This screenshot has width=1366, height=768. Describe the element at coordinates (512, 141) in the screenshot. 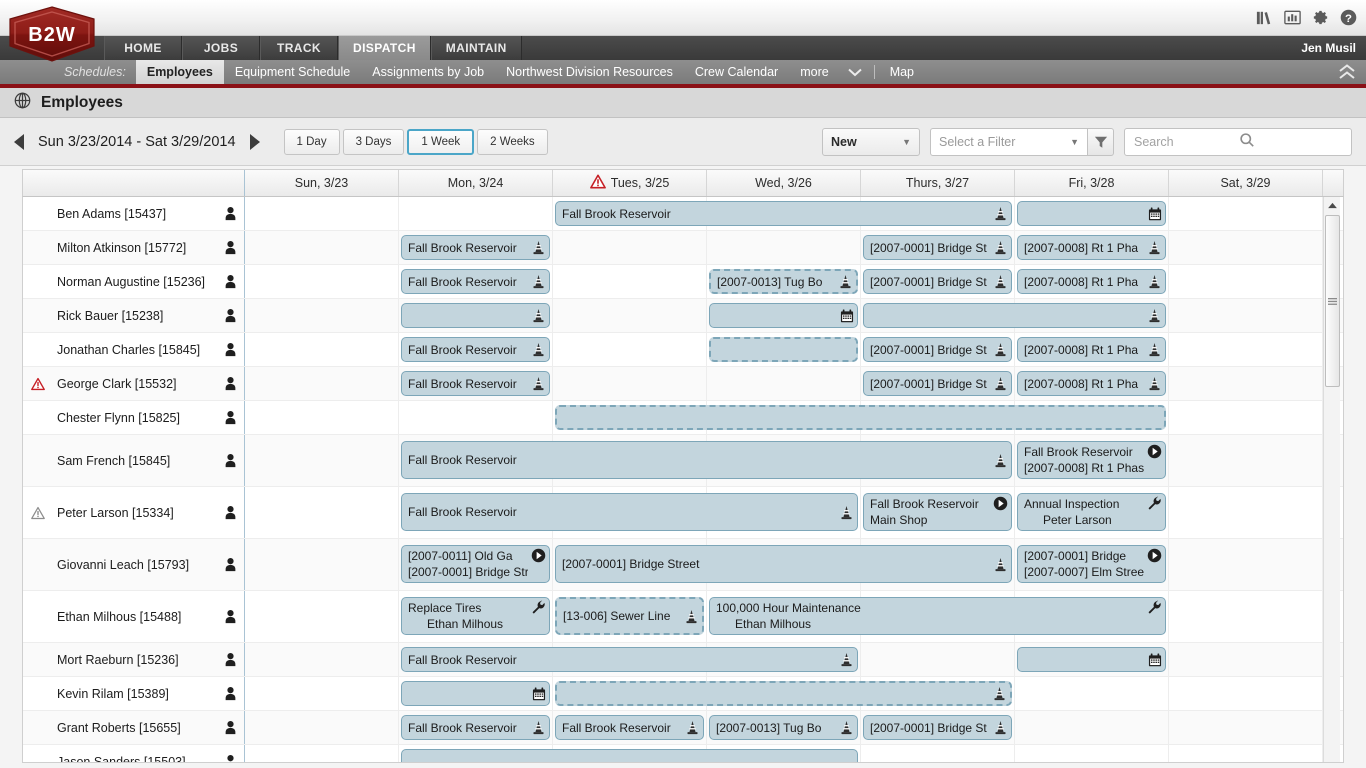

I see `range-button-2-weeks: 2 Weeks` at that location.